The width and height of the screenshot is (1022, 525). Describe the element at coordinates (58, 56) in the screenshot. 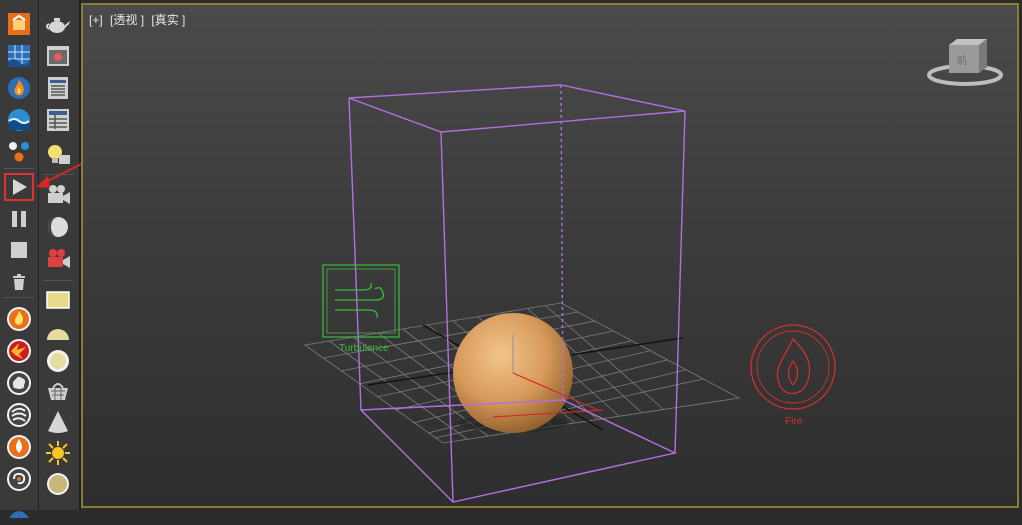

I see `render-frame-icon` at that location.